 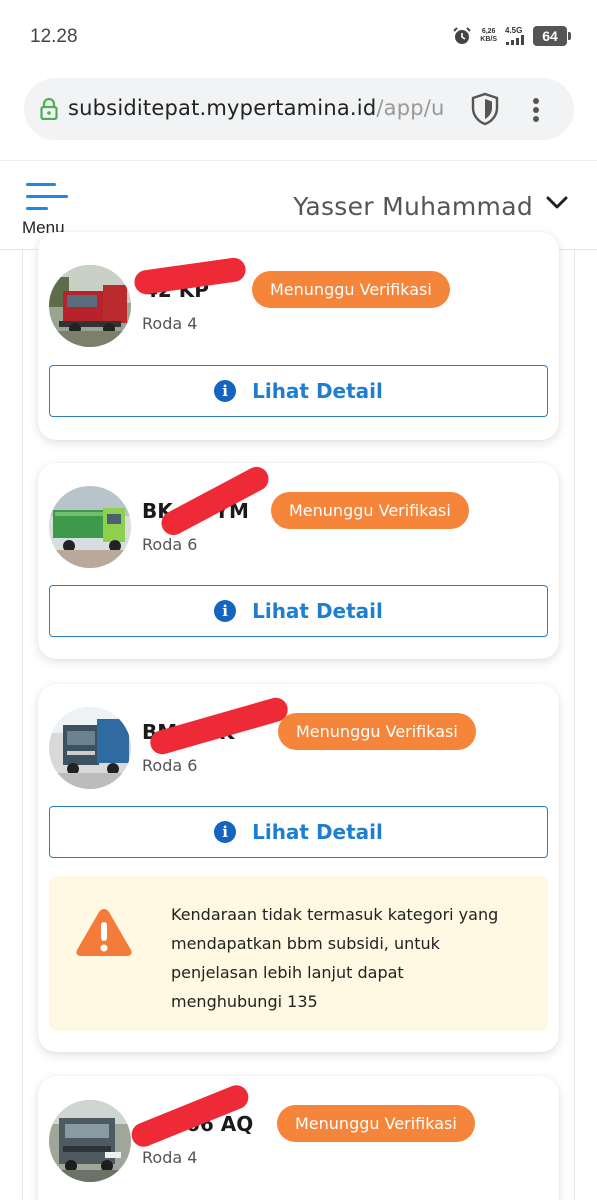 I want to click on vehicle-card: 066 AQ Menunggu Verifikasi Roda 4, so click(x=298, y=1138).